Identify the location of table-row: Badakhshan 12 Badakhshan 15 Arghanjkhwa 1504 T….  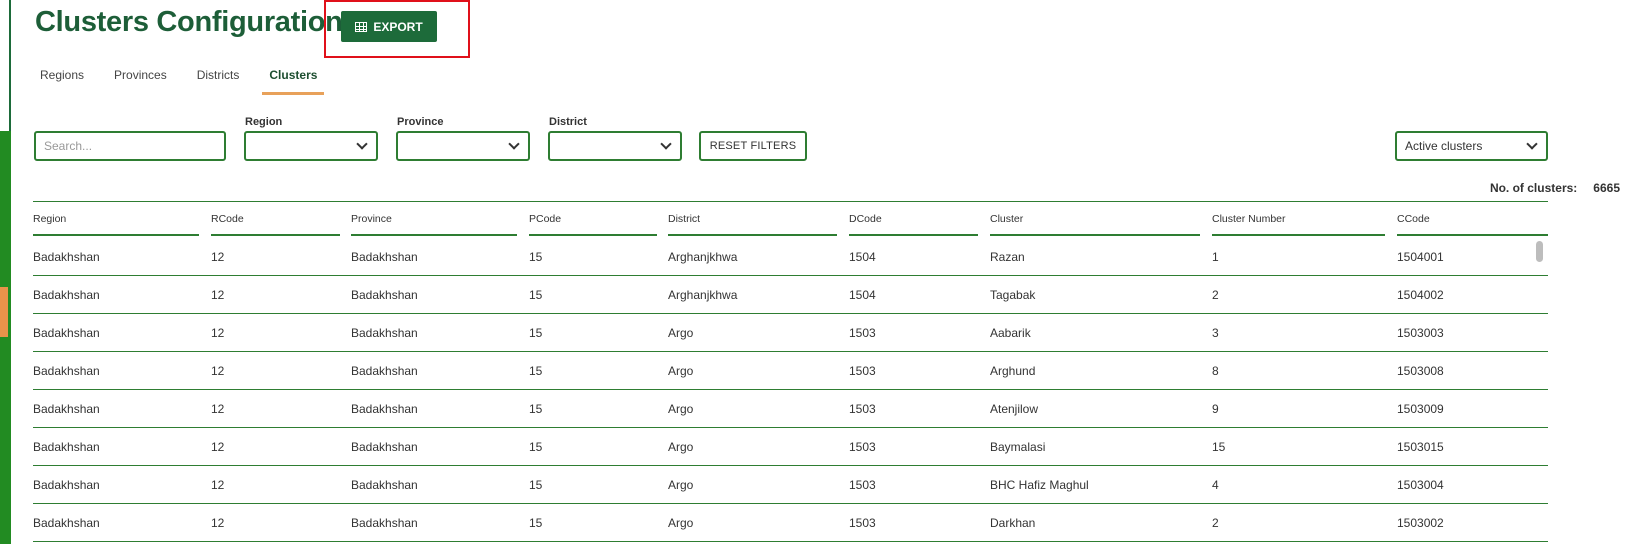
(790, 295).